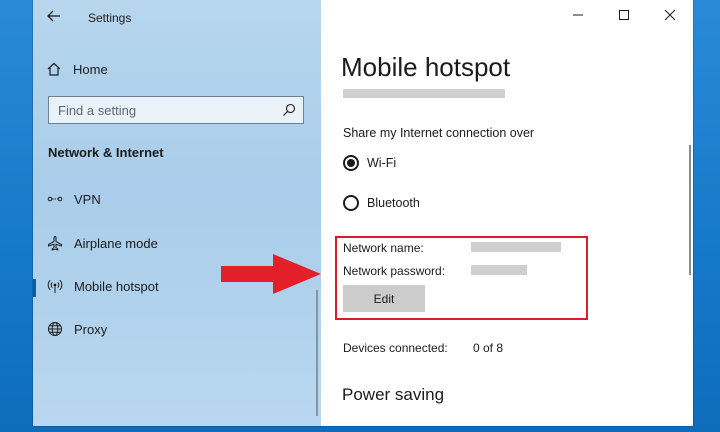 The image size is (720, 432). I want to click on airplane-icon, so click(55, 243).